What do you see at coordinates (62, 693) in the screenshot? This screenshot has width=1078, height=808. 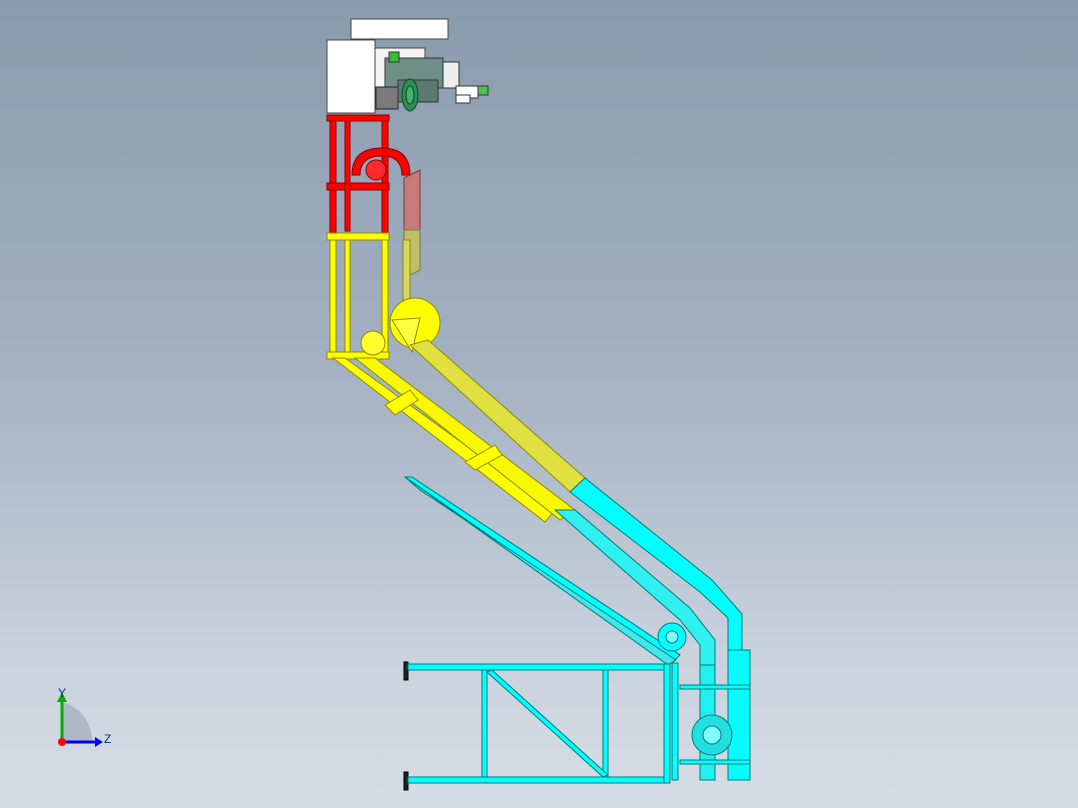 I see `y-axis-label: Y` at bounding box center [62, 693].